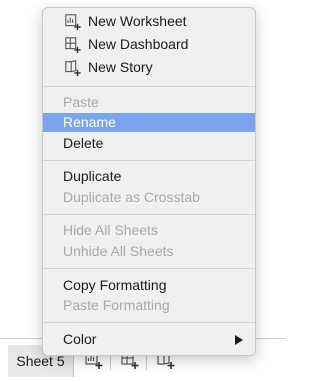 Image resolution: width=320 pixels, height=382 pixels. What do you see at coordinates (149, 122) in the screenshot?
I see `menu-item-rename: Rename` at bounding box center [149, 122].